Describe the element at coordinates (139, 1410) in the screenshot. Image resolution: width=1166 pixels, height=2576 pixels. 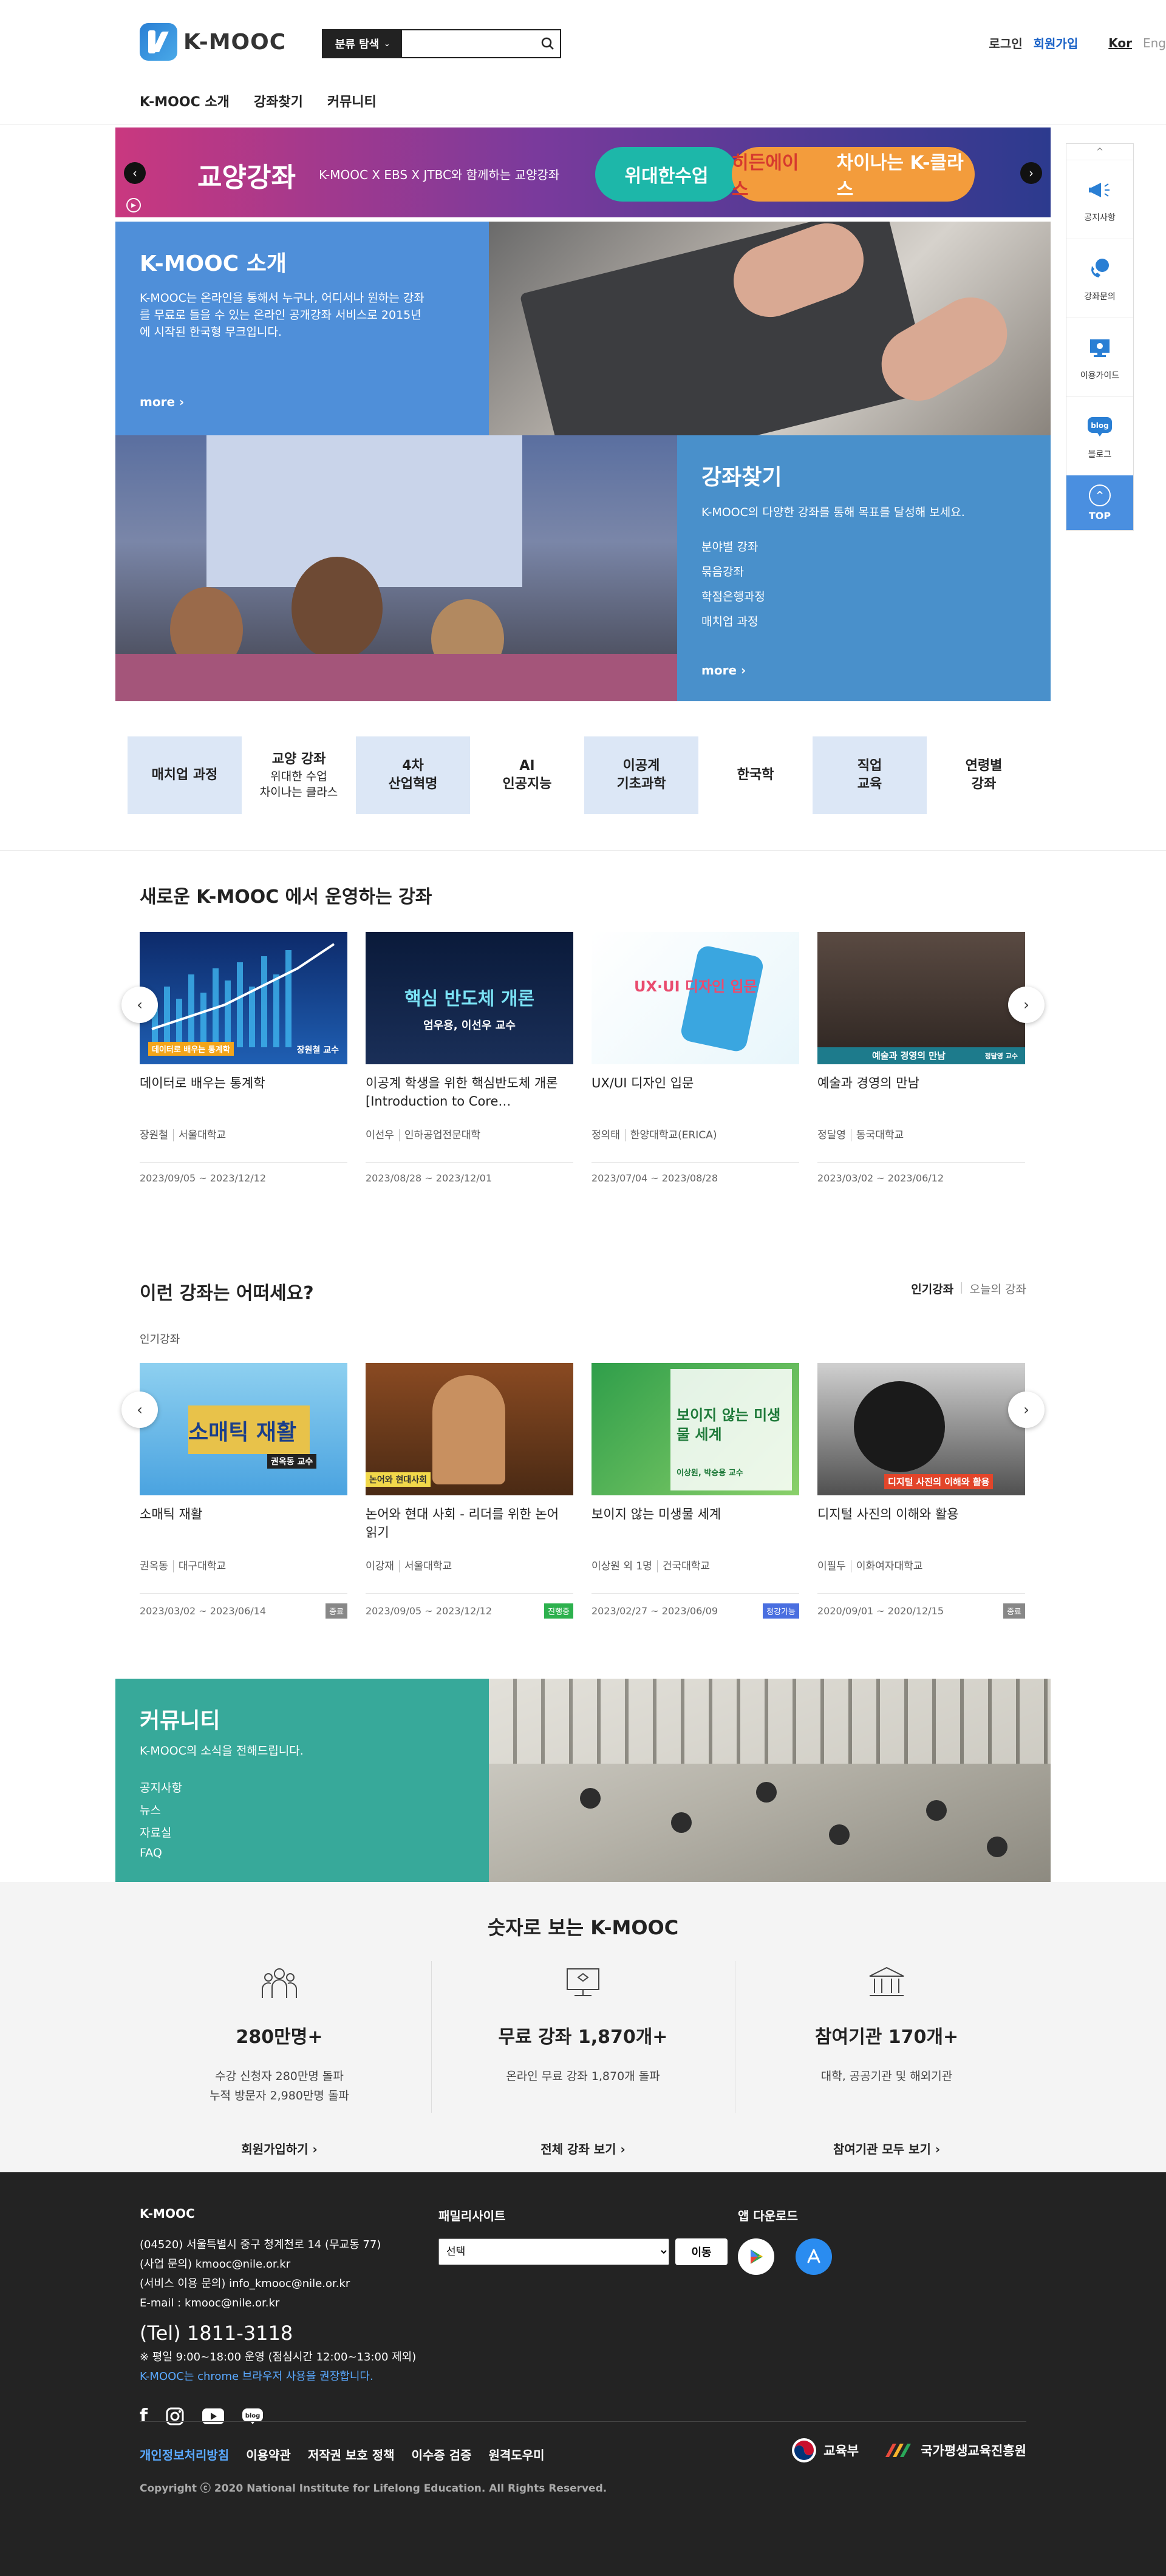
I see `recommend-prev-button: ‹` at that location.